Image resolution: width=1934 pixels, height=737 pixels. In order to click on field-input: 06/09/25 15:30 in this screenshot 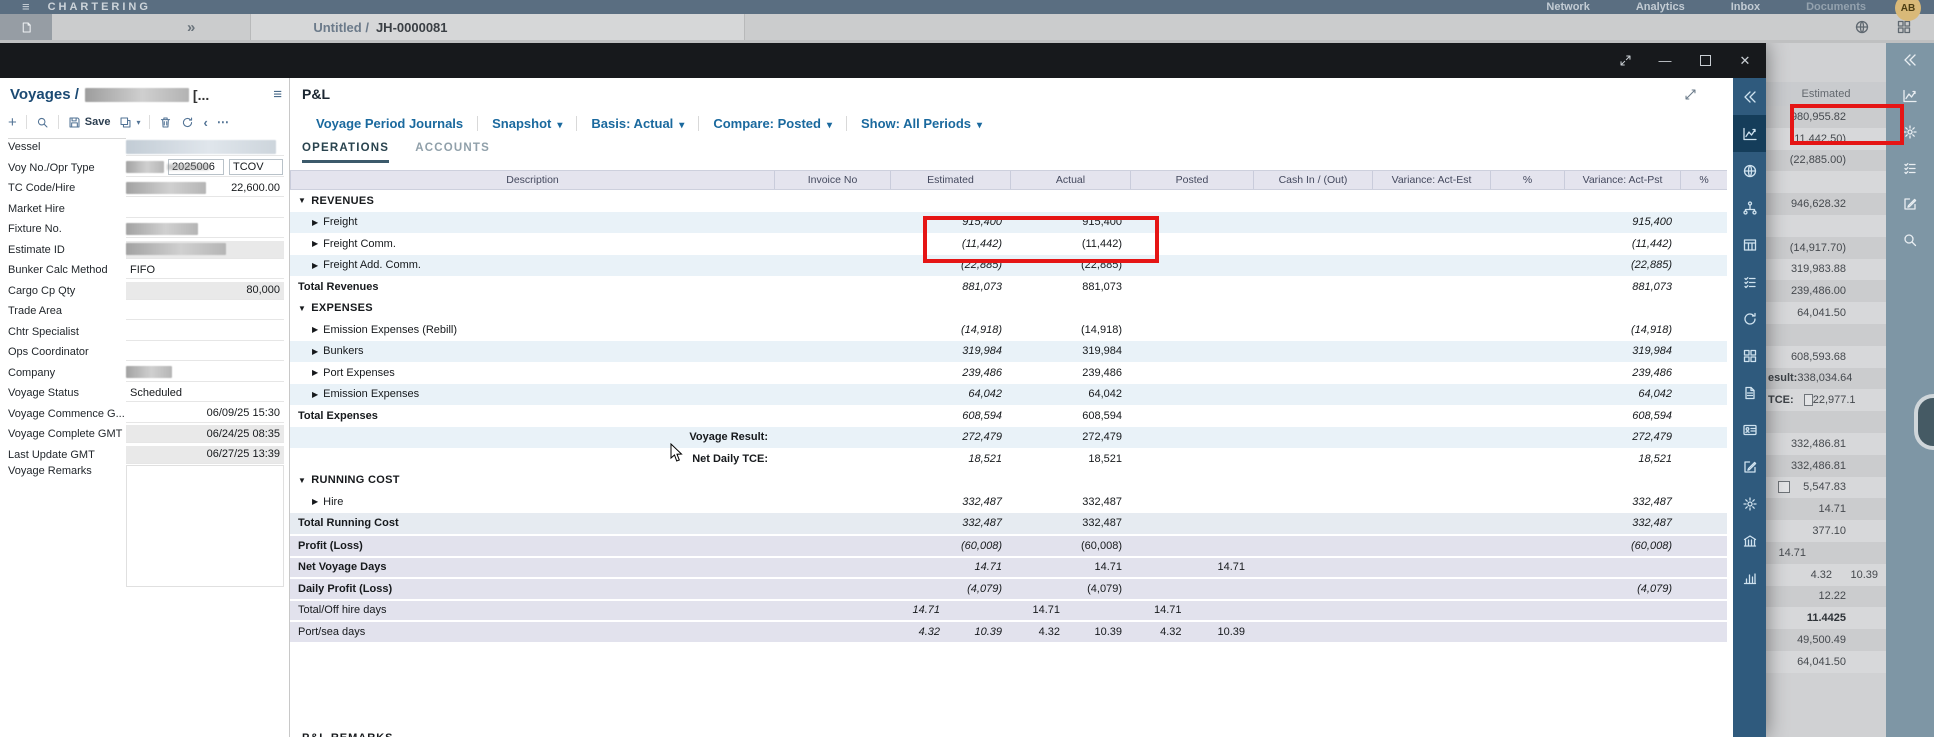, I will do `click(205, 413)`.